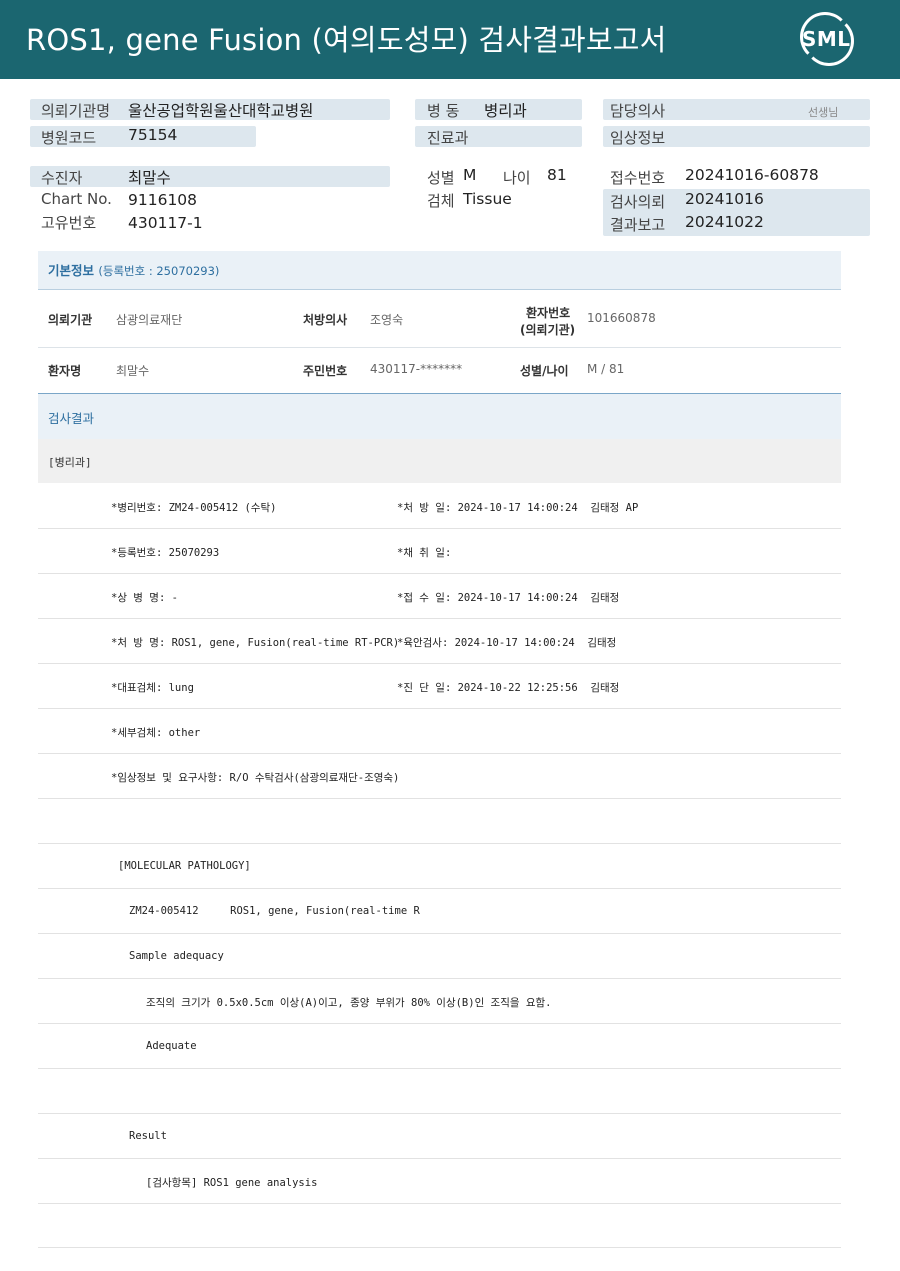 This screenshot has width=900, height=1271. I want to click on receipt-label: 접수번호, so click(638, 178).